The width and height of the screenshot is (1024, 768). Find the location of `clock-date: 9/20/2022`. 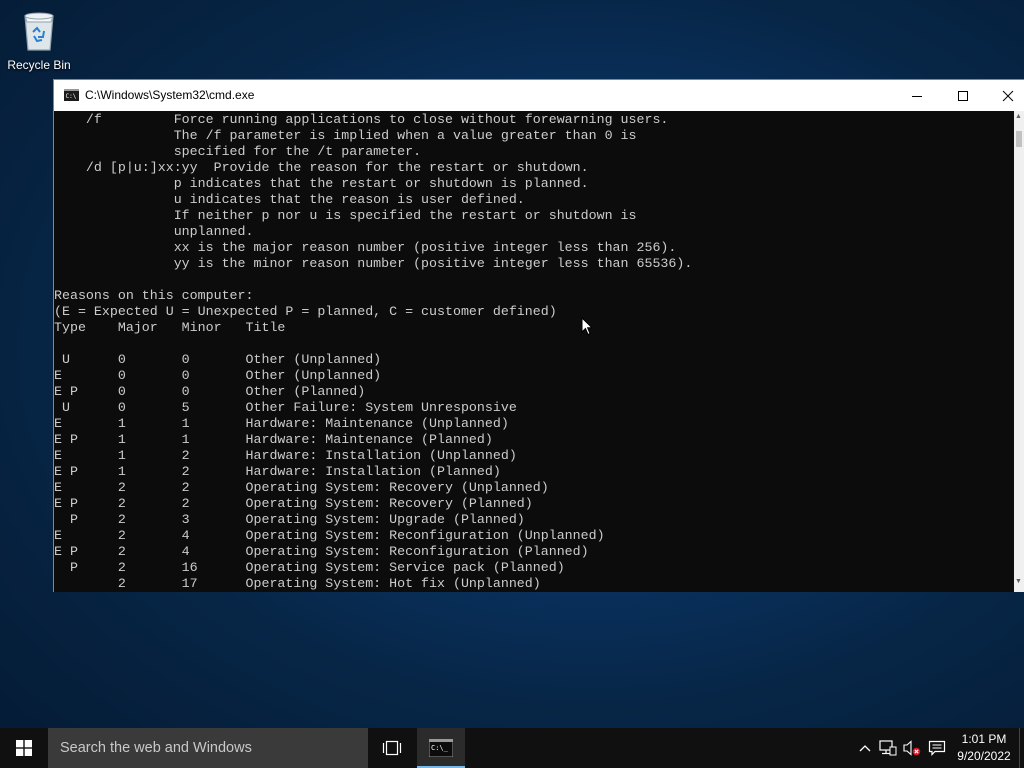

clock-date: 9/20/2022 is located at coordinates (984, 756).